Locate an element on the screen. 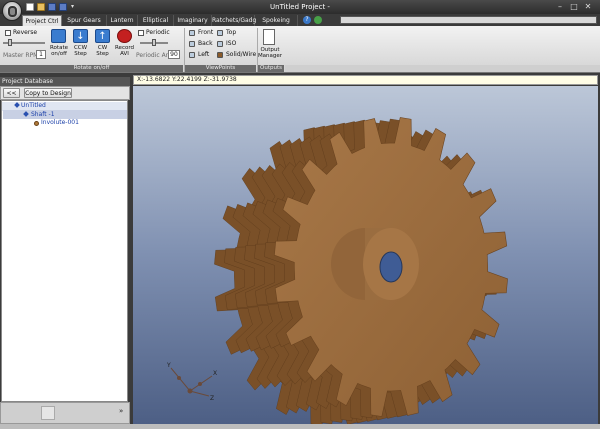 The height and width of the screenshot is (429, 600). record-avi-label: Record AVI is located at coordinates (124, 51).